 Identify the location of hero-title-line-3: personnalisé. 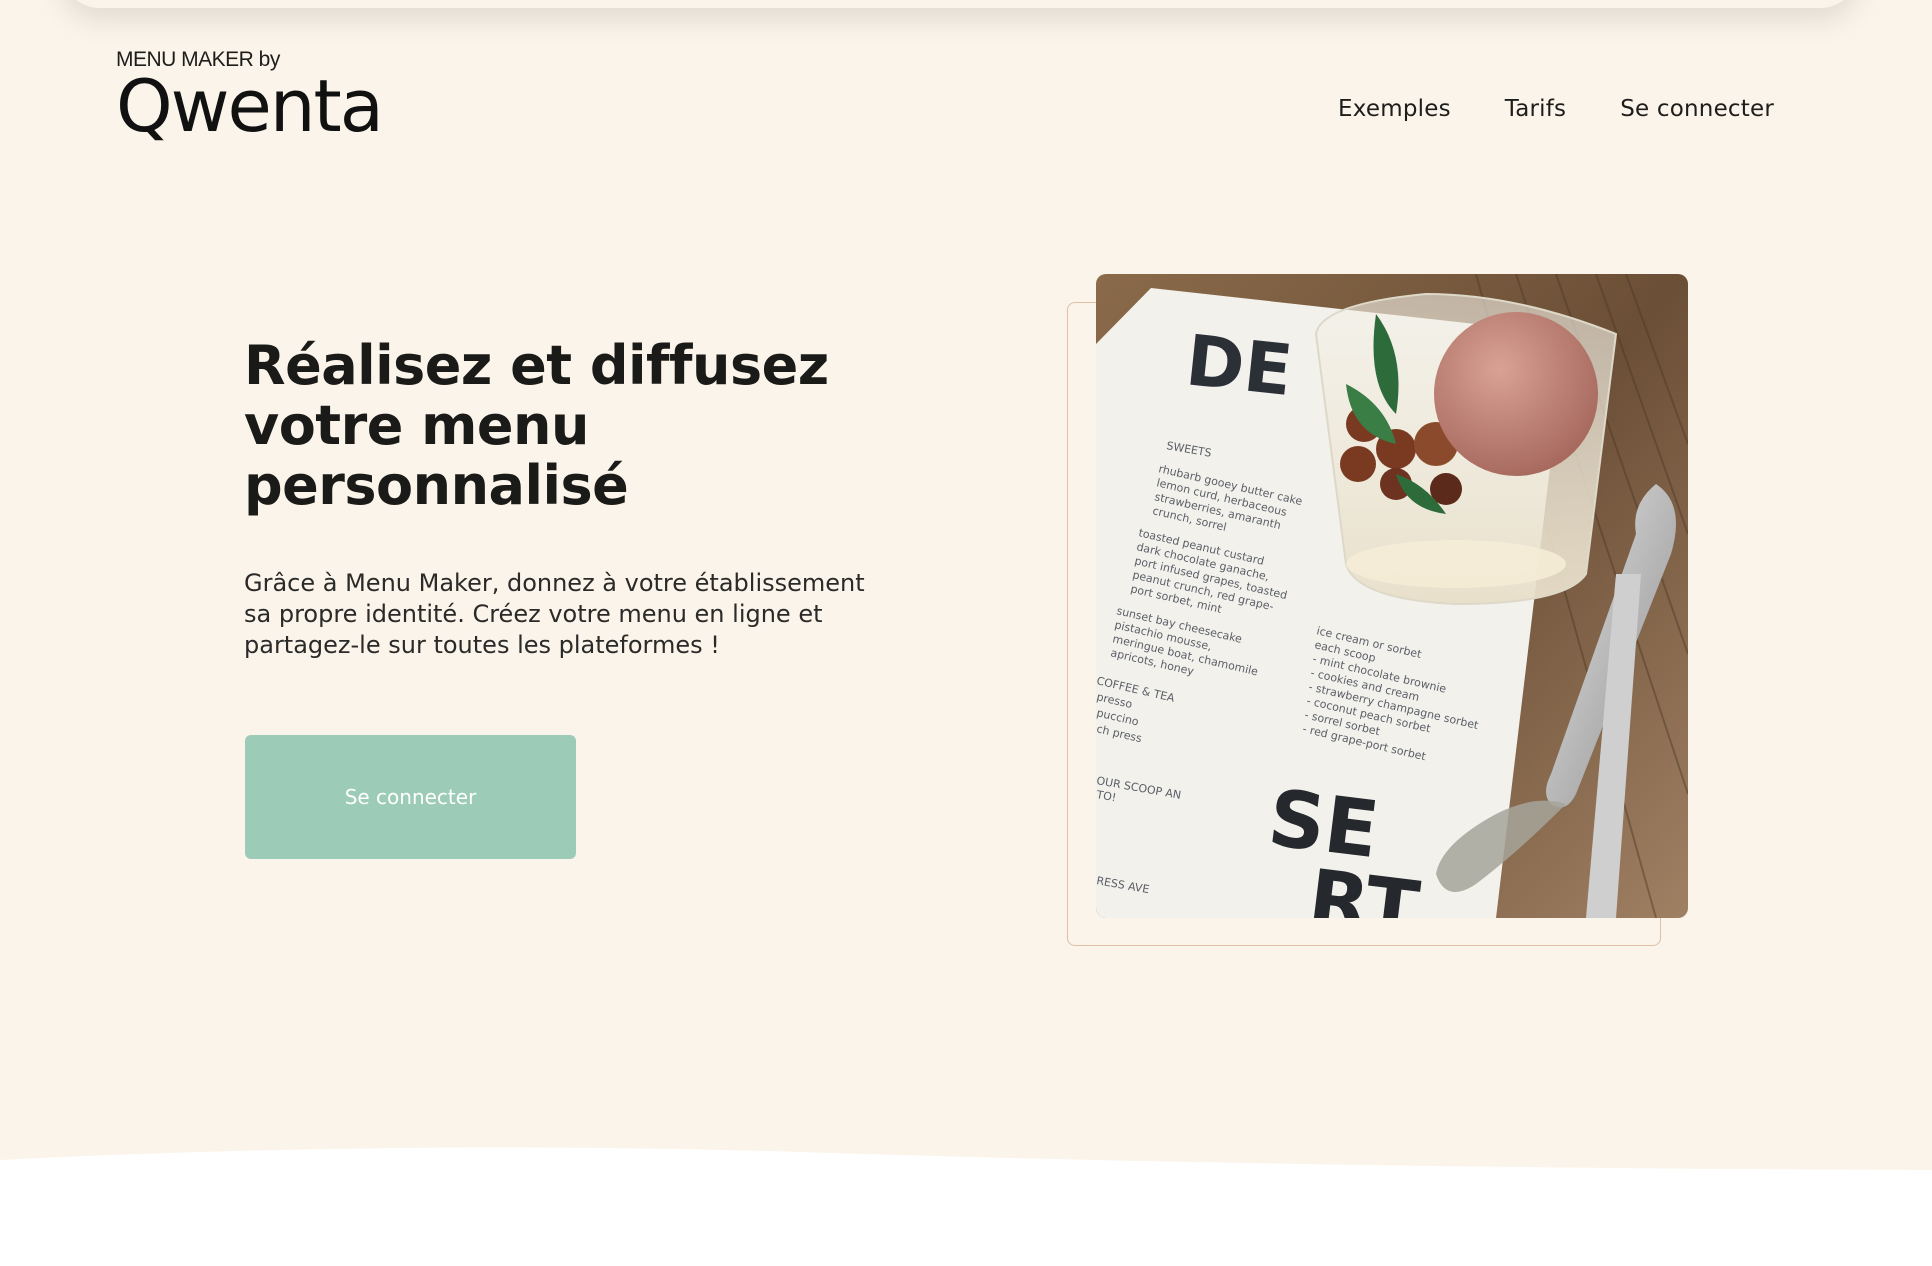
(436, 485).